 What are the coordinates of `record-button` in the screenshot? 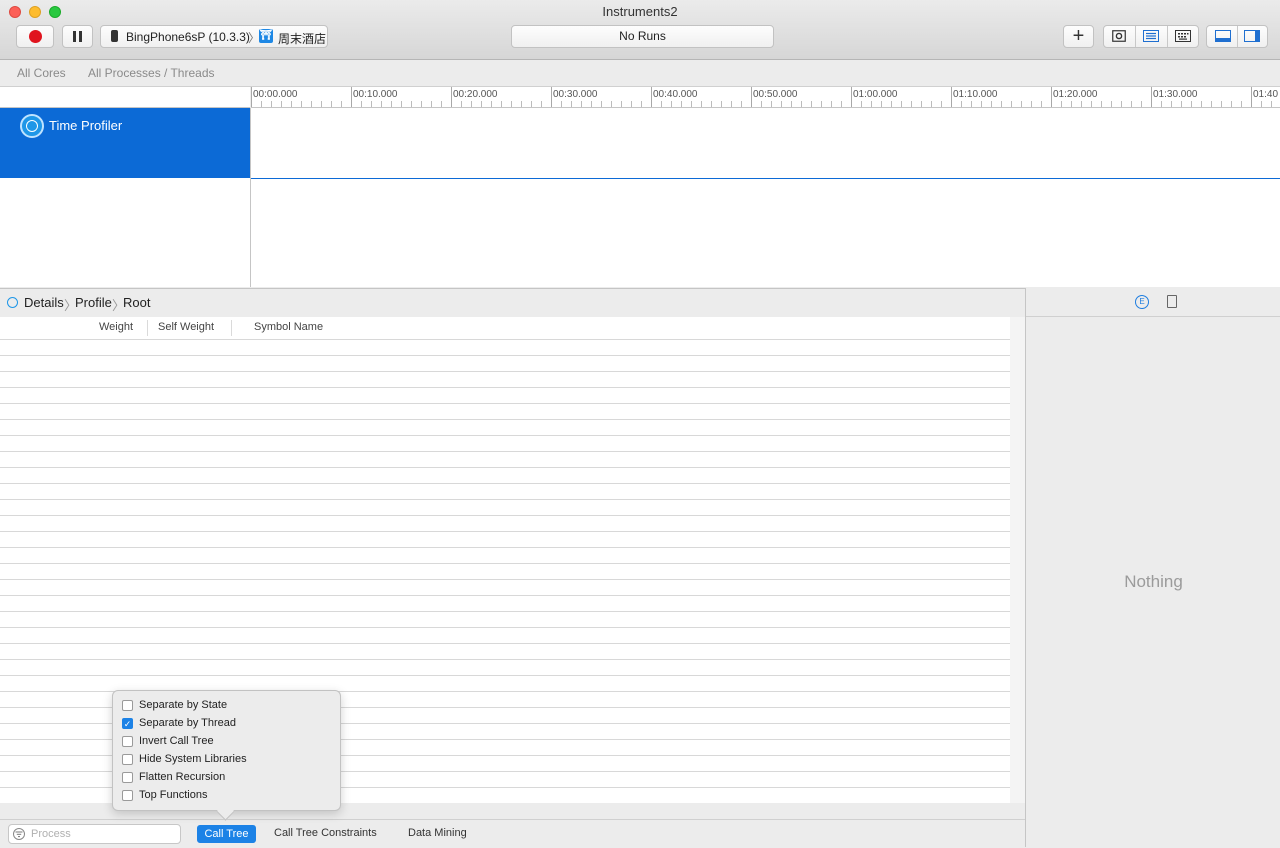 It's located at (35, 36).